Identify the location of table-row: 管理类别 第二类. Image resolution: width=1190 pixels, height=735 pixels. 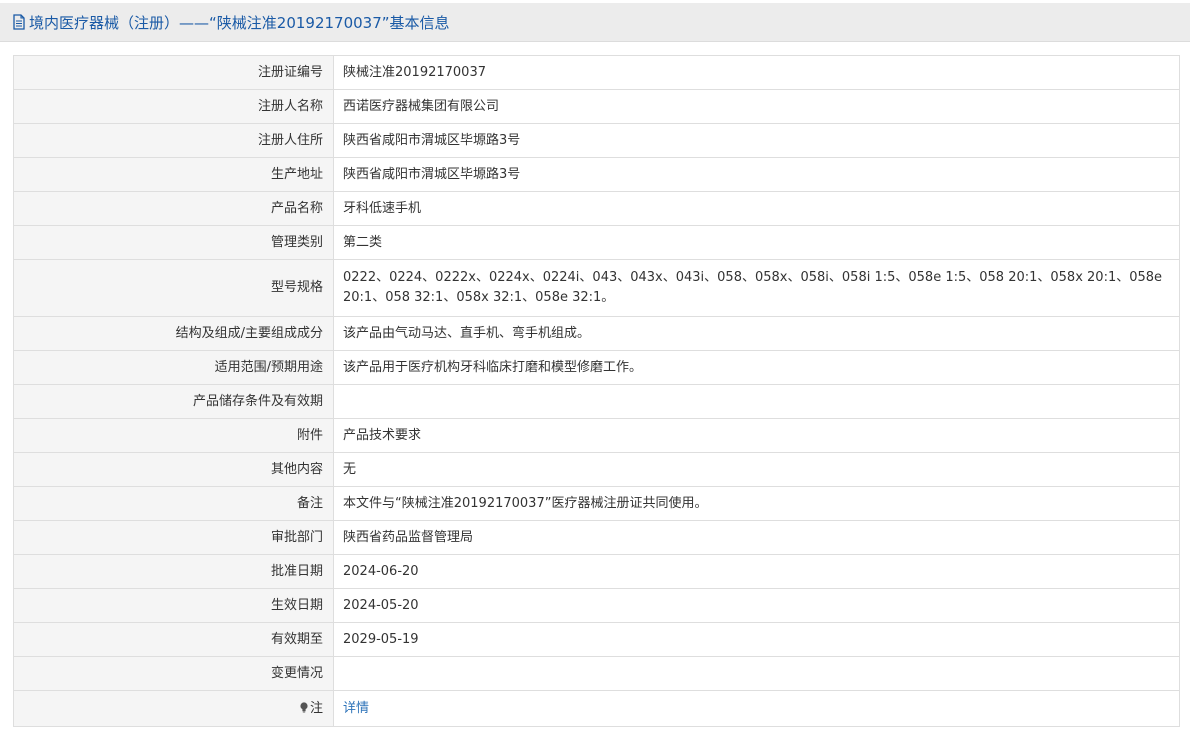
(596, 242).